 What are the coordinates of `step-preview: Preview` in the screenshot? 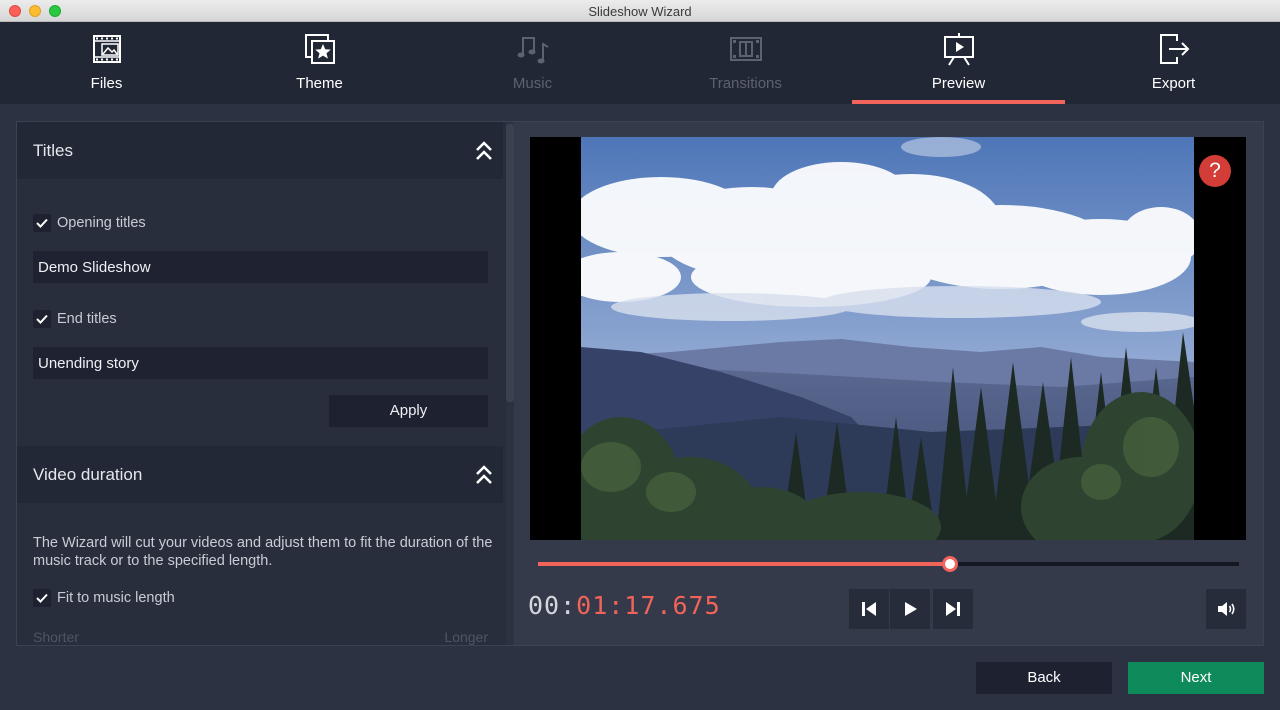 It's located at (958, 63).